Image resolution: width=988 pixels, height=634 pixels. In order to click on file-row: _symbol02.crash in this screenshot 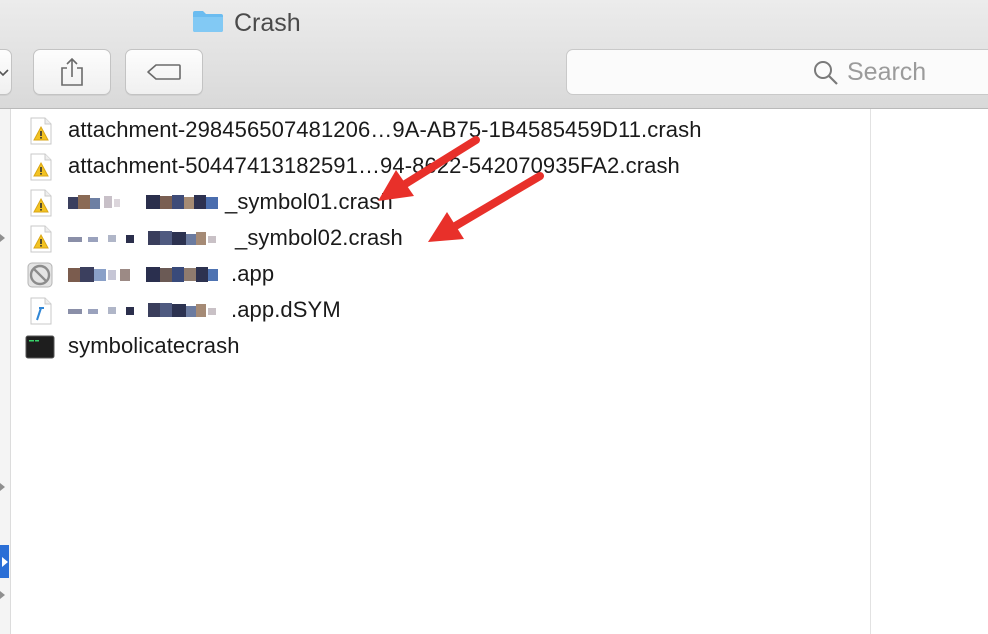, I will do `click(441, 239)`.